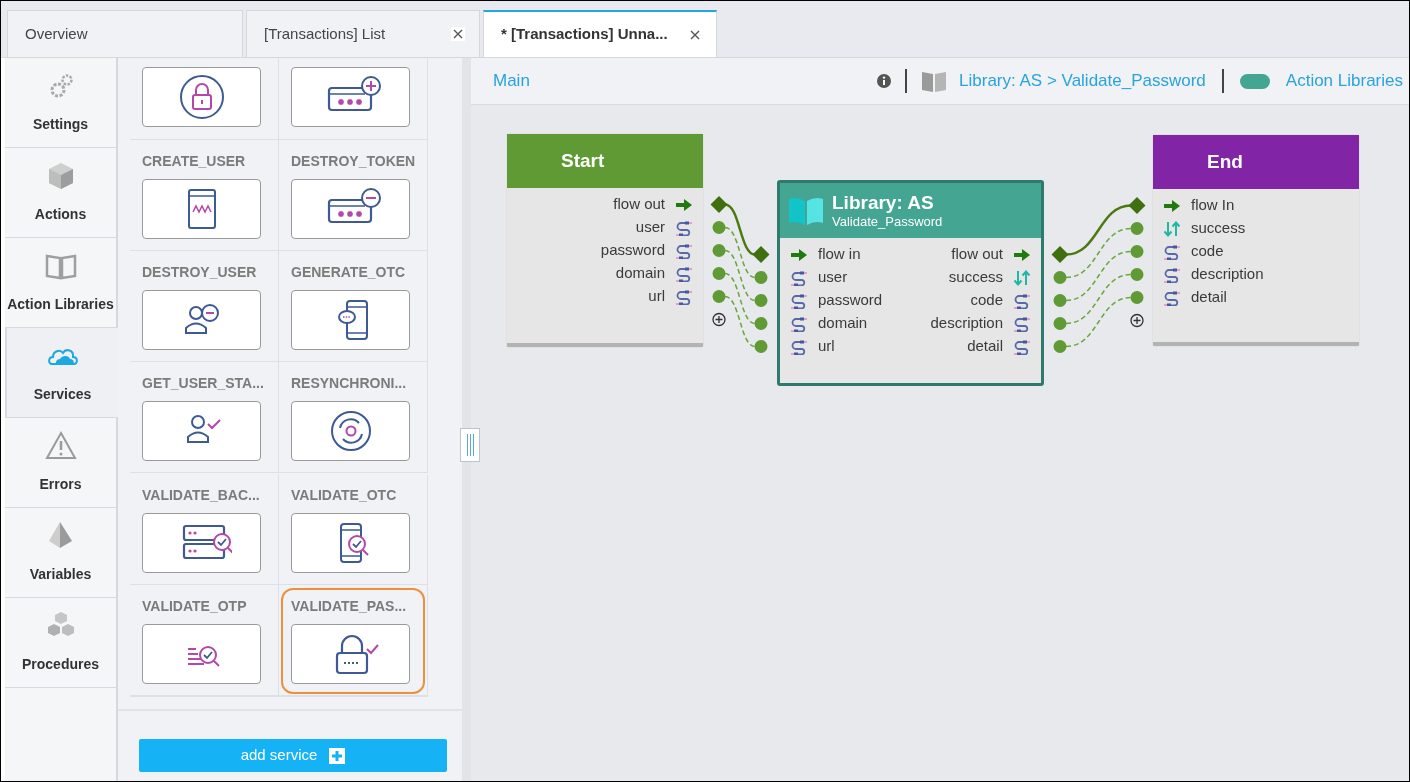 Image resolution: width=1410 pixels, height=782 pixels. I want to click on service-label: VALIDATE_OTP, so click(195, 606).